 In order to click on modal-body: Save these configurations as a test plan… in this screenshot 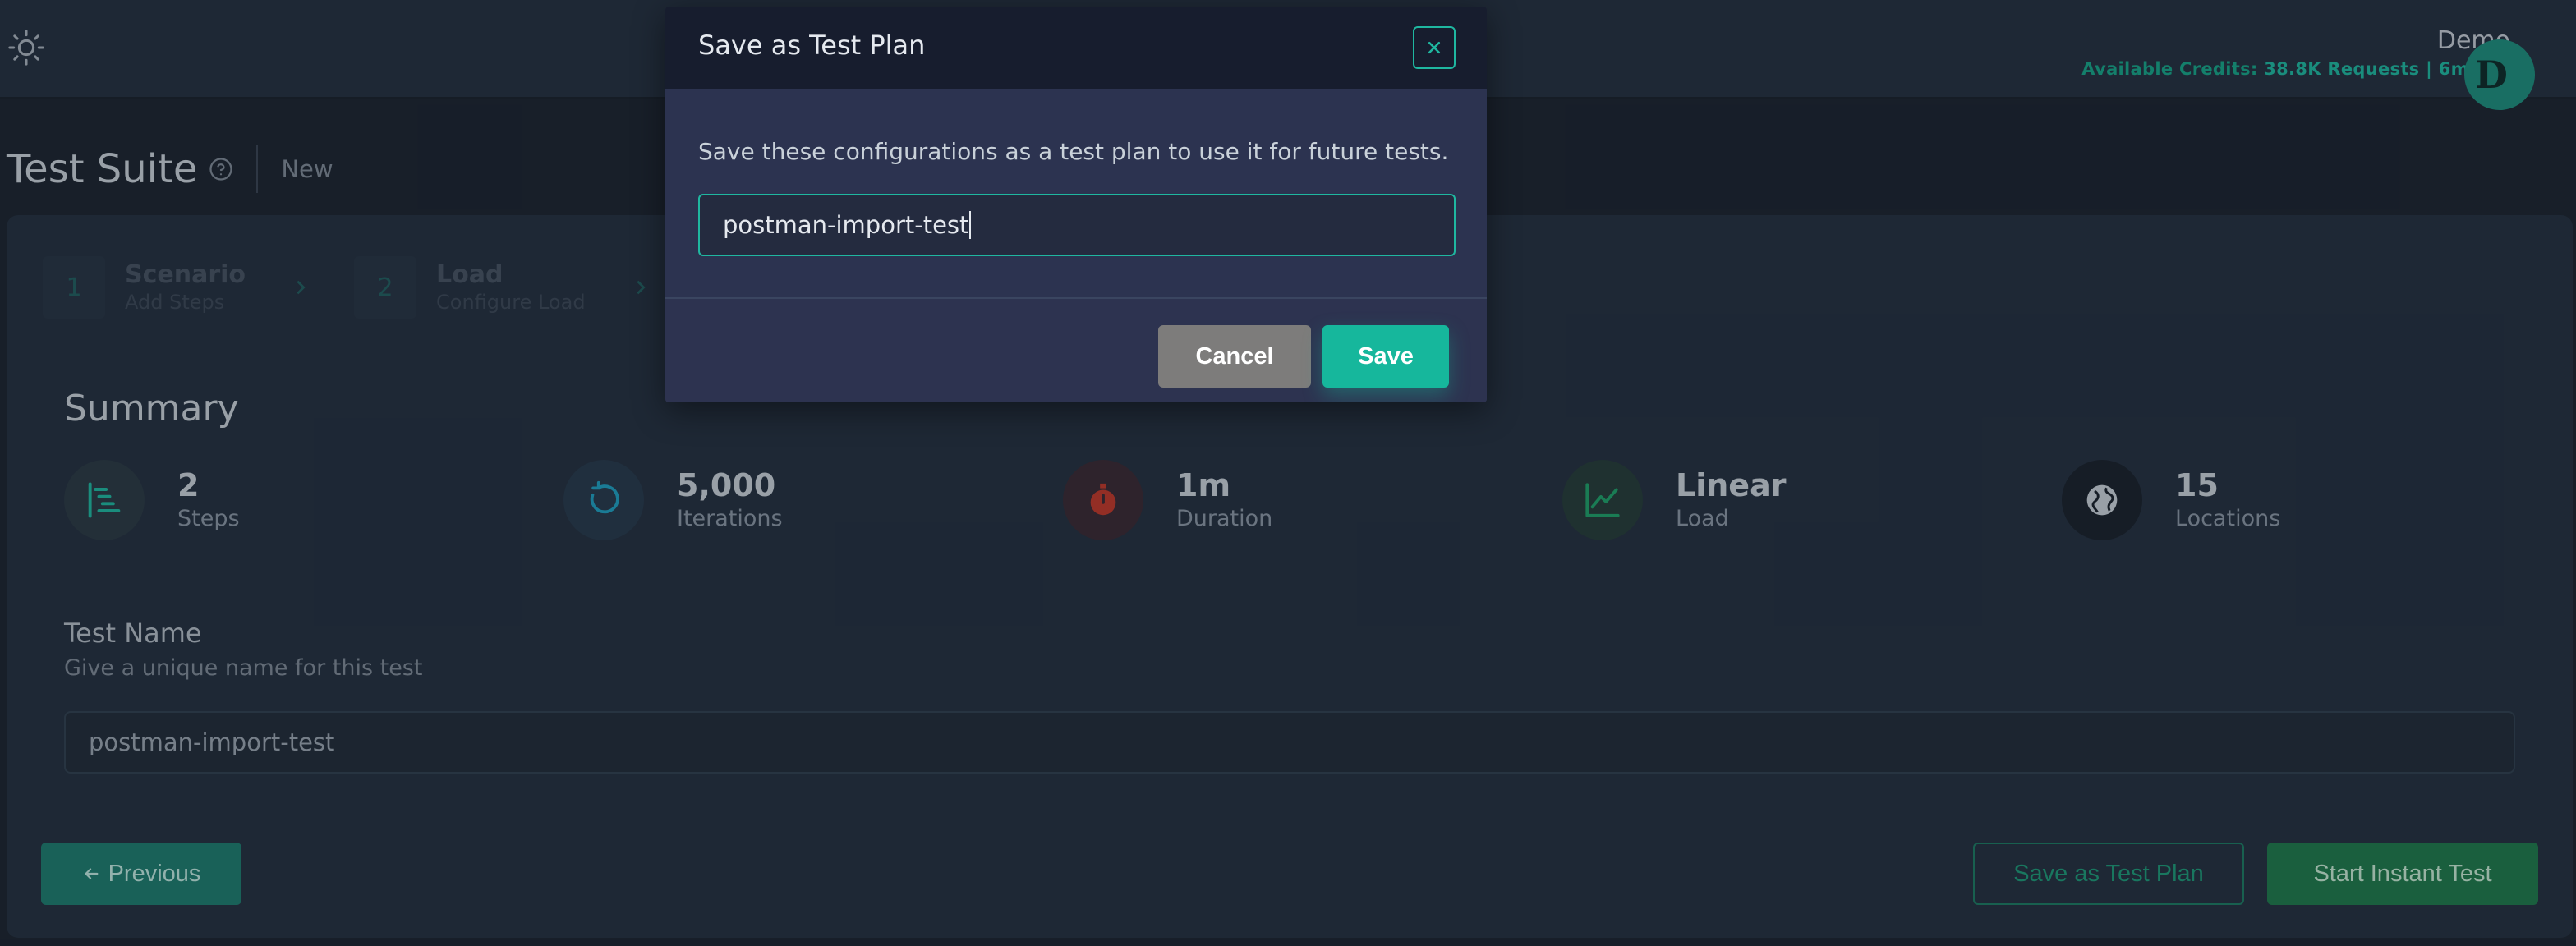, I will do `click(1076, 193)`.